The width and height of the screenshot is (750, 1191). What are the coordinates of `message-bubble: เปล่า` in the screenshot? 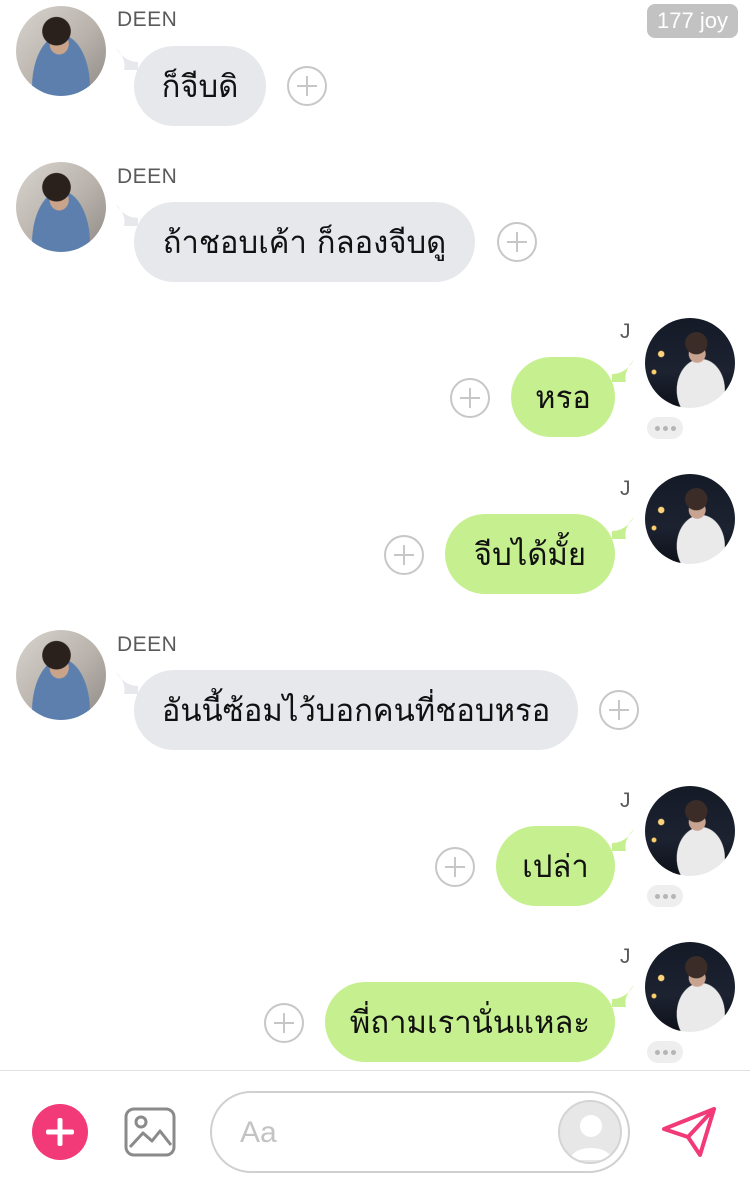 It's located at (555, 866).